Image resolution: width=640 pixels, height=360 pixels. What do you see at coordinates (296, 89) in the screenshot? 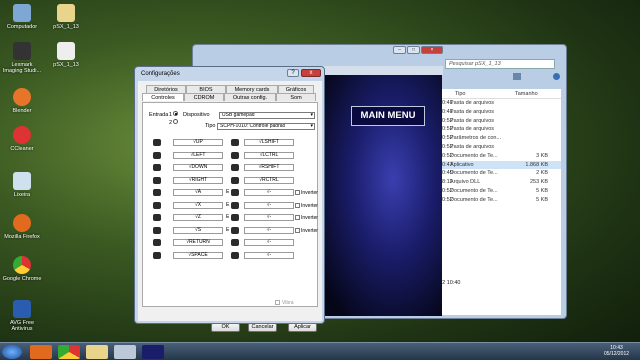
I see `tab-graficos: Gráficos` at bounding box center [296, 89].